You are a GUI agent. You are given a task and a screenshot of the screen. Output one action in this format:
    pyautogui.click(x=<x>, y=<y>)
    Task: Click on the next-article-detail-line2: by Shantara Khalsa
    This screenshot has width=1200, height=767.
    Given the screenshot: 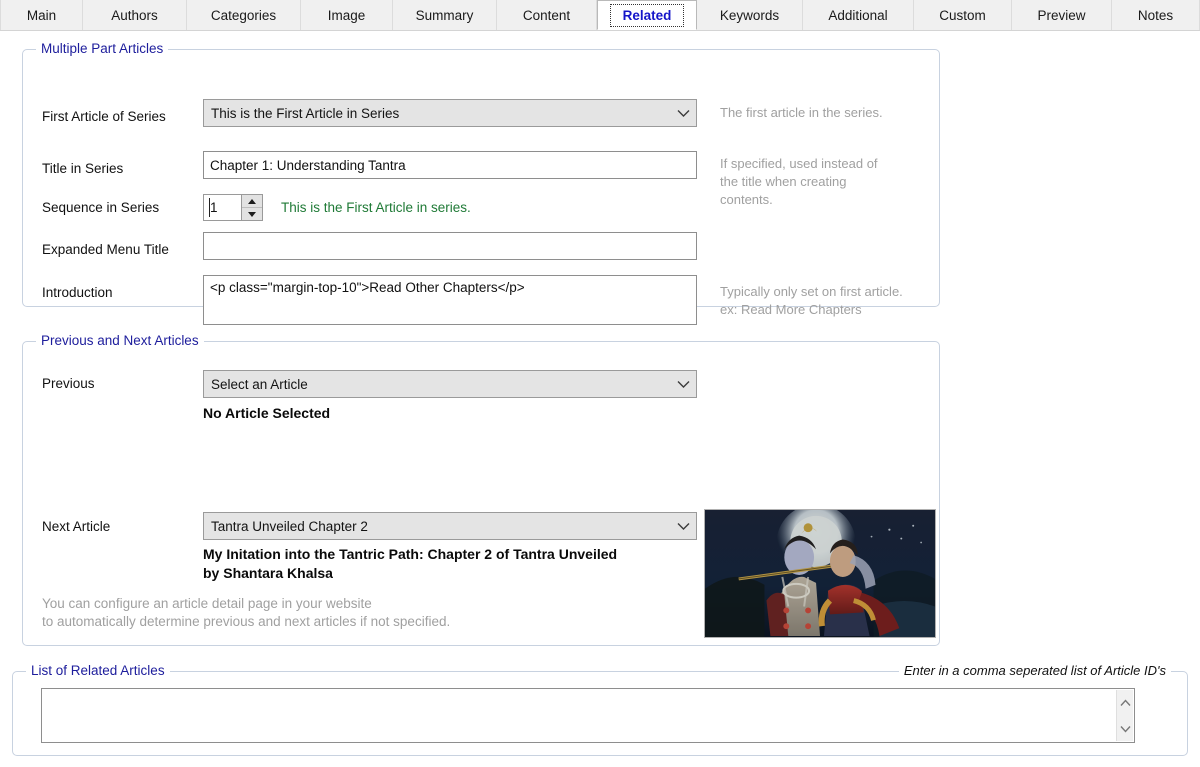 What is the action you would take?
    pyautogui.click(x=268, y=573)
    